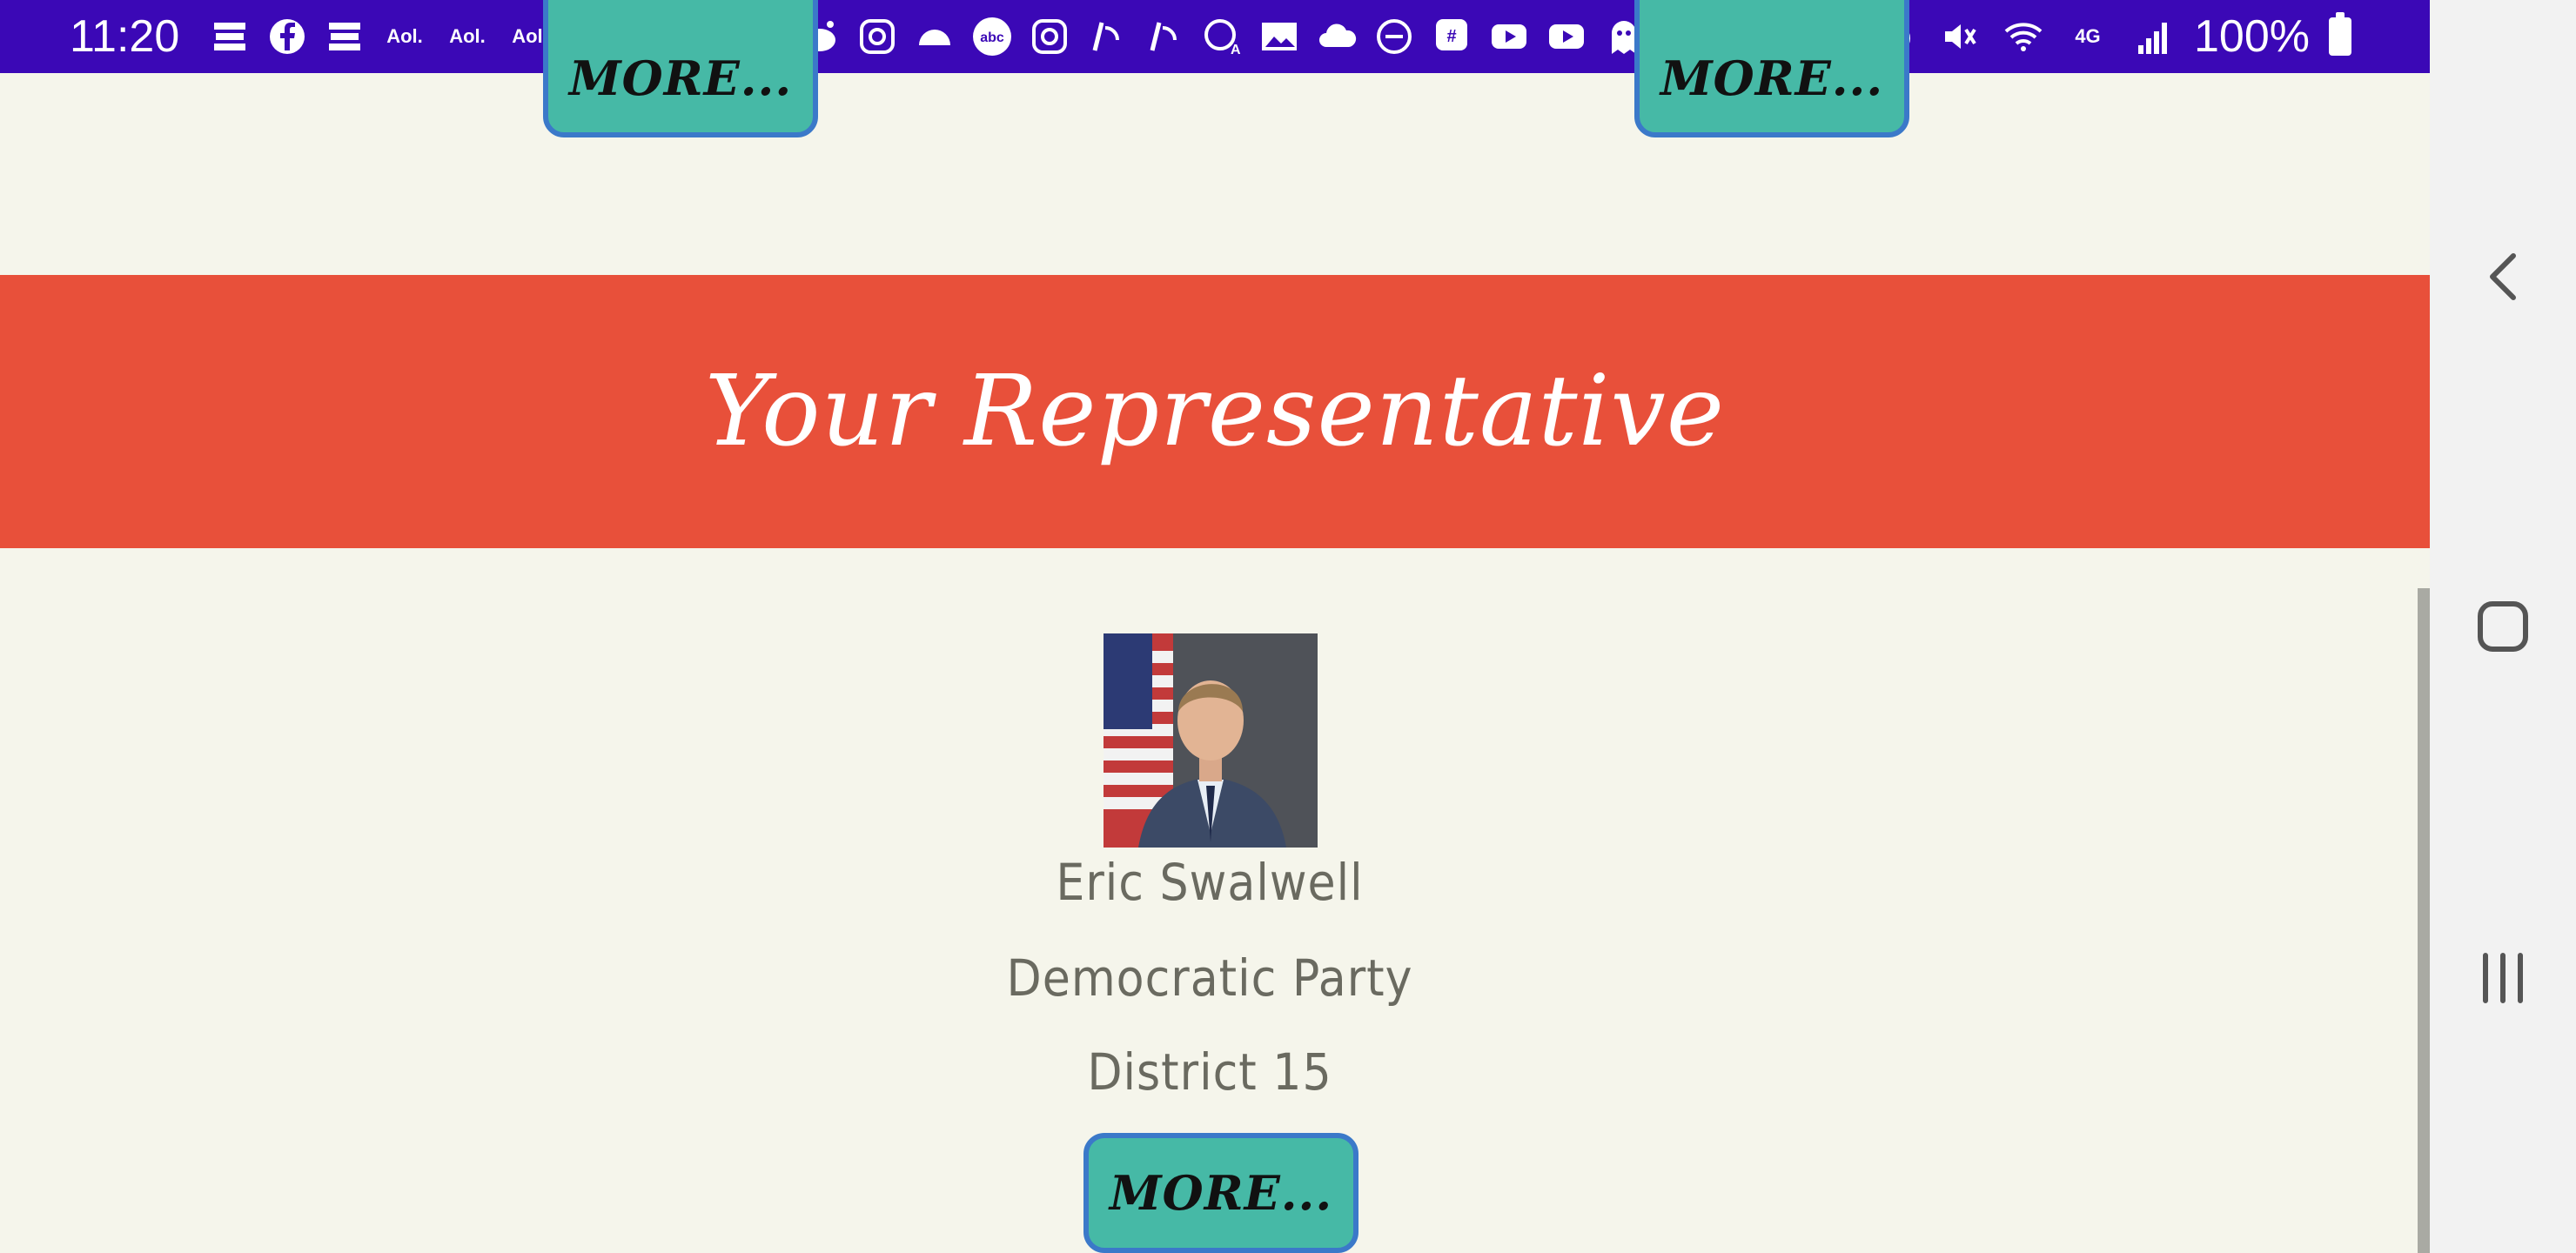  What do you see at coordinates (125, 36) in the screenshot?
I see `status-time: 11:20` at bounding box center [125, 36].